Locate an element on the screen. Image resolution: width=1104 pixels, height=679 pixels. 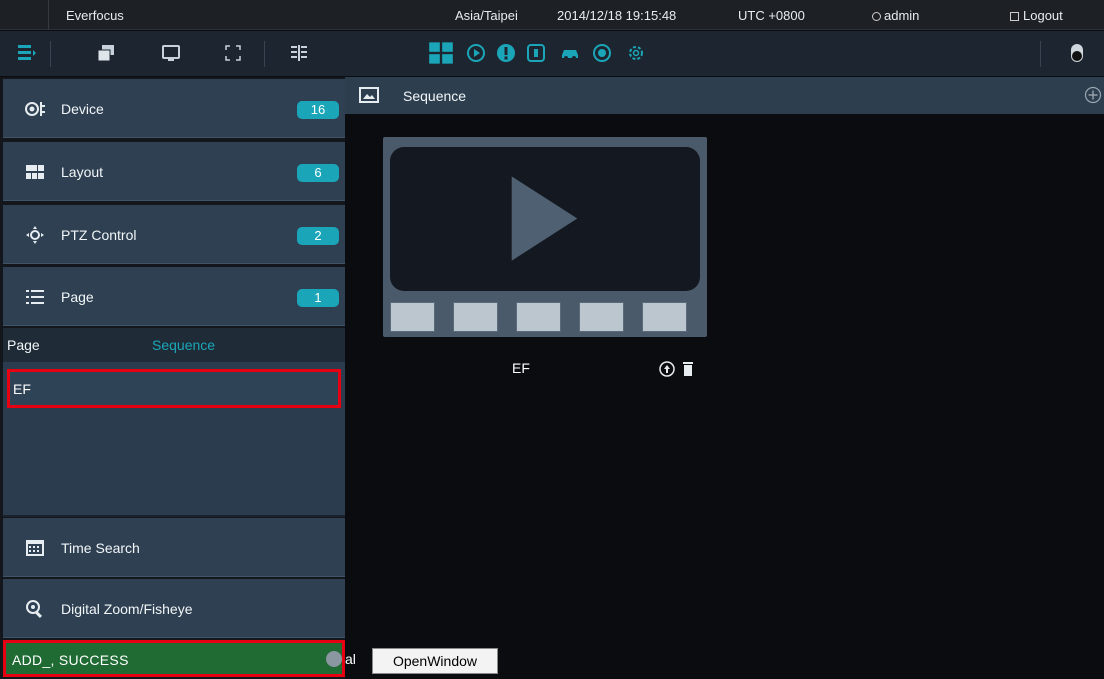
upload-icon is located at coordinates (667, 369).